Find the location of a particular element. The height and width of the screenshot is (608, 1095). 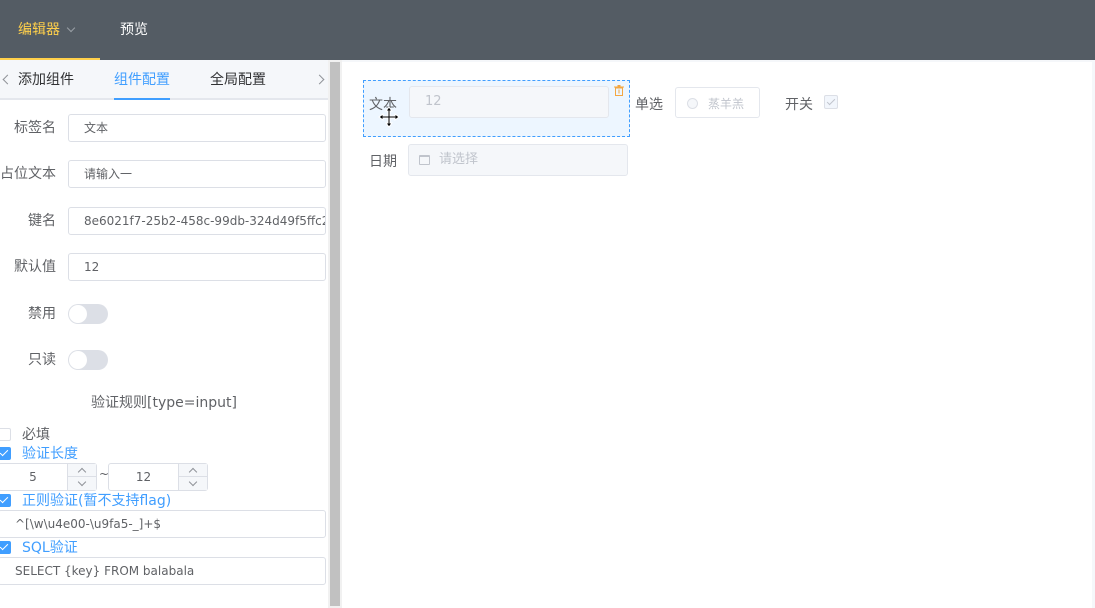

min-length-stepper: 5 is located at coordinates (48, 477).